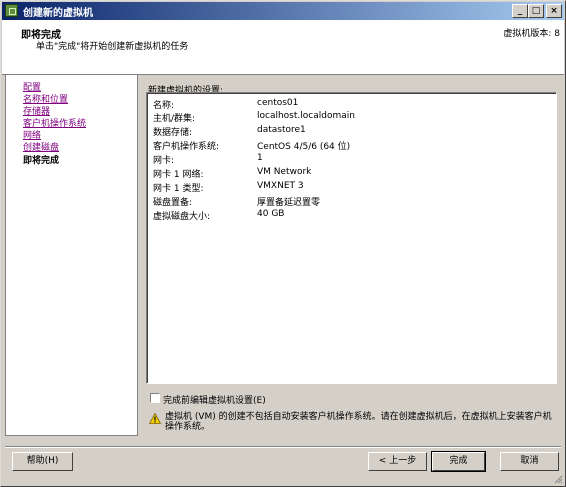 The width and height of the screenshot is (566, 487). Describe the element at coordinates (182, 217) in the screenshot. I see `settings-key: 虚拟磁盘大小:` at that location.